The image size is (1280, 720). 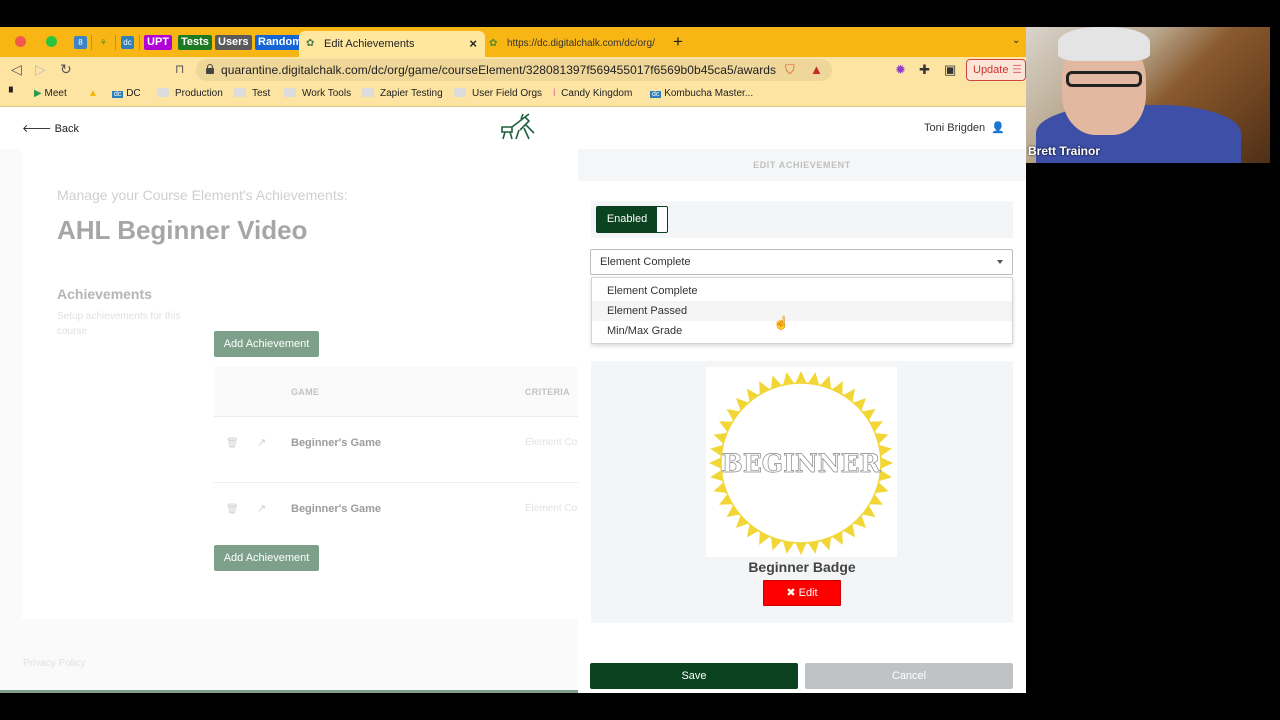 What do you see at coordinates (13, 93) in the screenshot?
I see `bookmark-apps-icon: ▘` at bounding box center [13, 93].